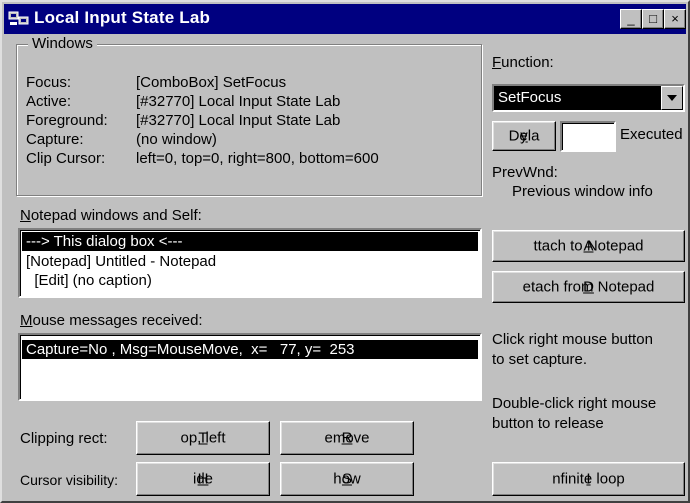 The image size is (690, 503). Describe the element at coordinates (548, 423) in the screenshot. I see `release-hint-line2: button to release` at that location.